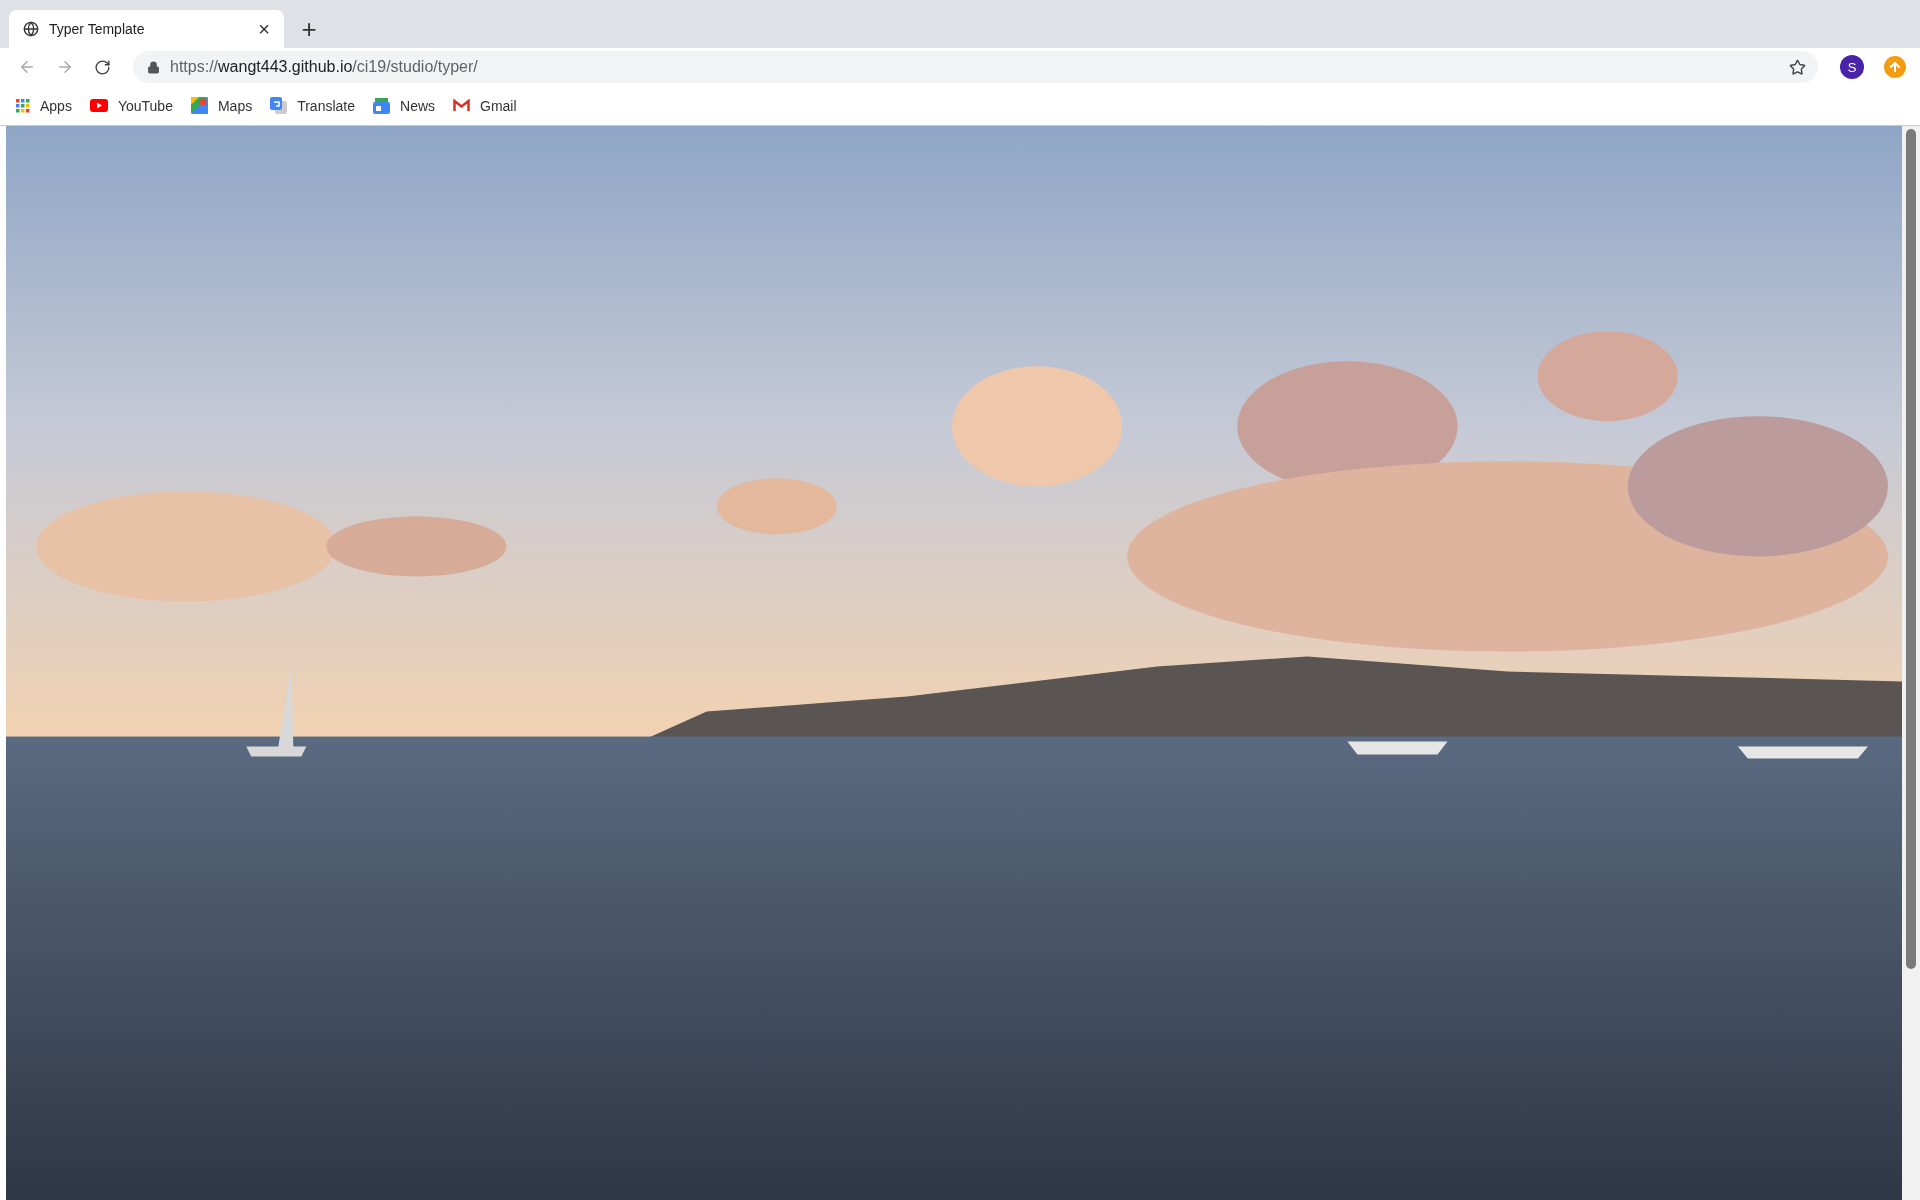 Image resolution: width=1920 pixels, height=1200 pixels. I want to click on bookmark-link: News, so click(404, 105).